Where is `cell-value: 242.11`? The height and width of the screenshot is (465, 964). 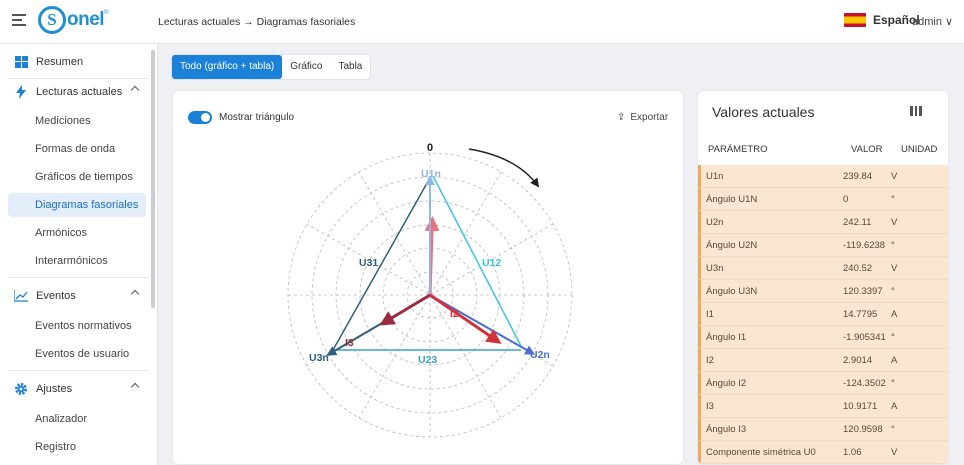 cell-value: 242.11 is located at coordinates (857, 222).